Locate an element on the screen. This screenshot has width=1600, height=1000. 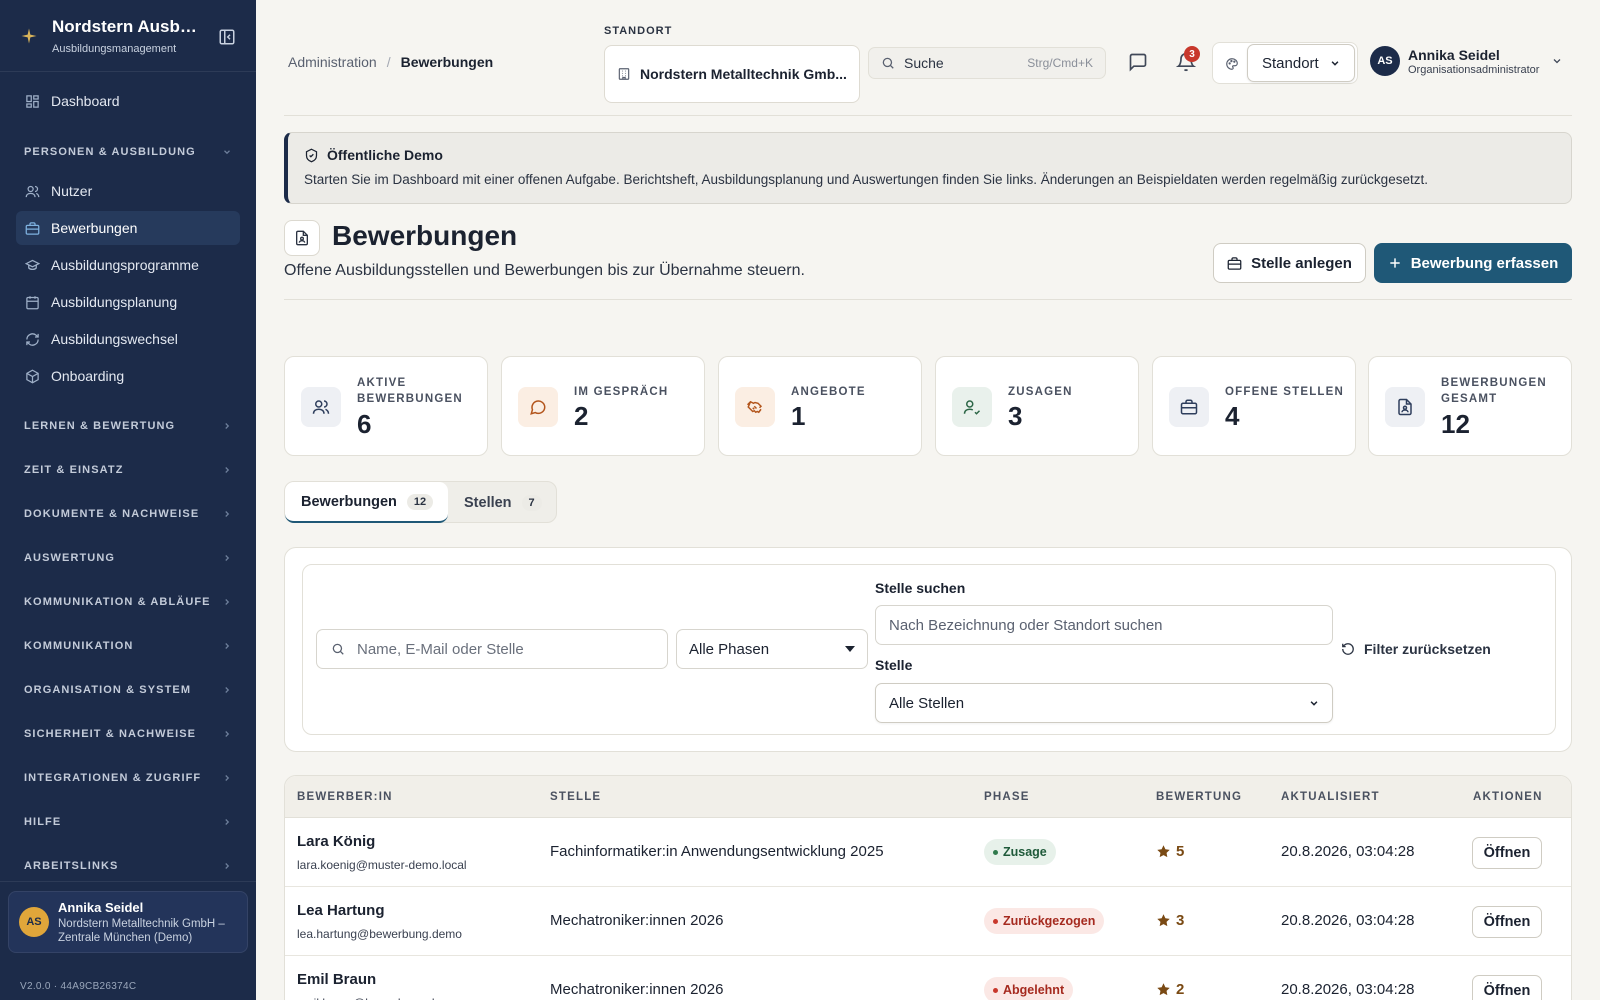
sidebar-group-personen: PERSONEN & AUSBILDUNG is located at coordinates (128, 152).